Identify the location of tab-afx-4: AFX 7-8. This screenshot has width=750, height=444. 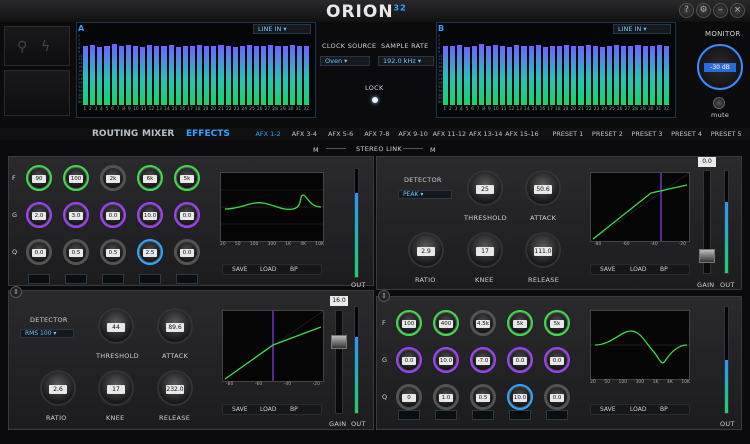
(377, 134).